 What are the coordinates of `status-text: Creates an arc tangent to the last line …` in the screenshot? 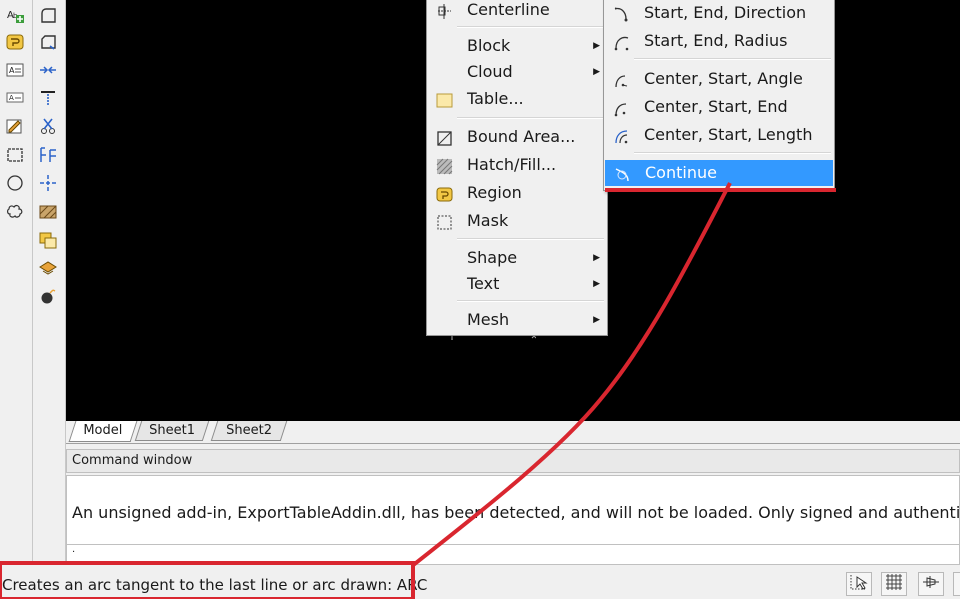 It's located at (215, 585).